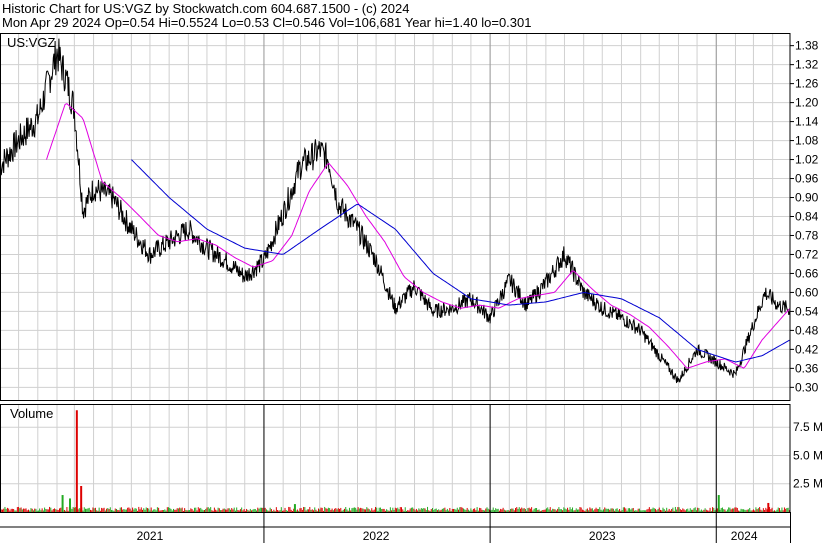  Describe the element at coordinates (807, 368) in the screenshot. I see `price-tick-label: 0.36` at that location.